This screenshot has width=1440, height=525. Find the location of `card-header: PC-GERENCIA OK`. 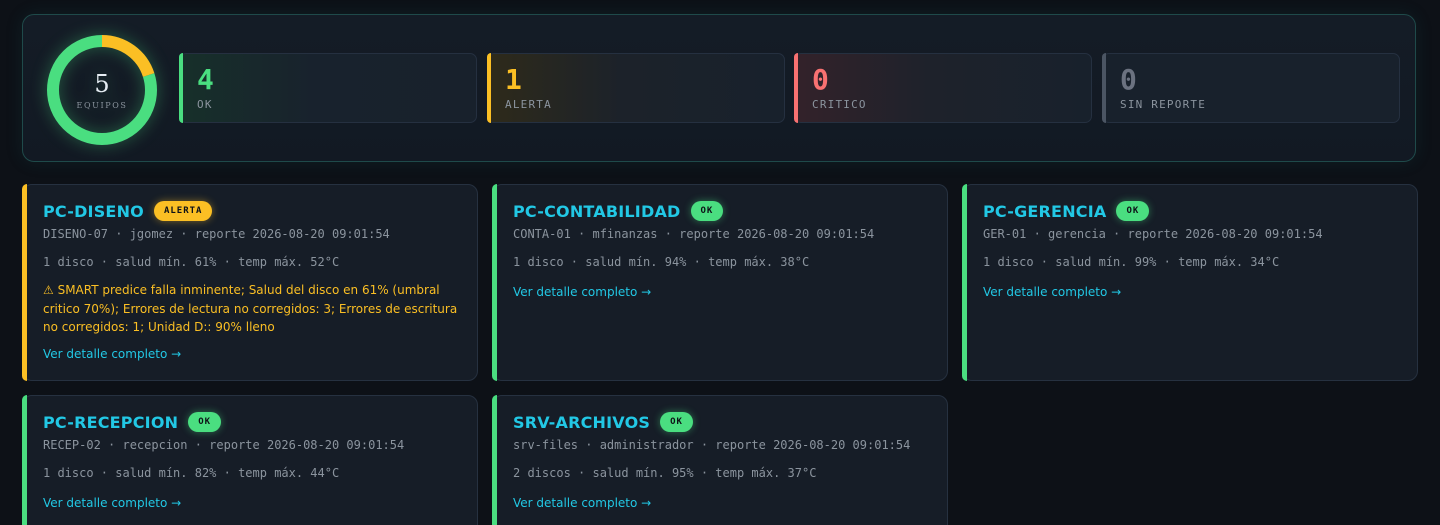

card-header: PC-GERENCIA OK is located at coordinates (1066, 211).